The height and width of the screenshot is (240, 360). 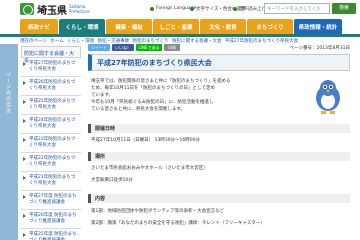 What do you see at coordinates (51, 124) in the screenshot?
I see `side-menu-item: 平成24年防犯のまちづくり県民大会` at bounding box center [51, 124].